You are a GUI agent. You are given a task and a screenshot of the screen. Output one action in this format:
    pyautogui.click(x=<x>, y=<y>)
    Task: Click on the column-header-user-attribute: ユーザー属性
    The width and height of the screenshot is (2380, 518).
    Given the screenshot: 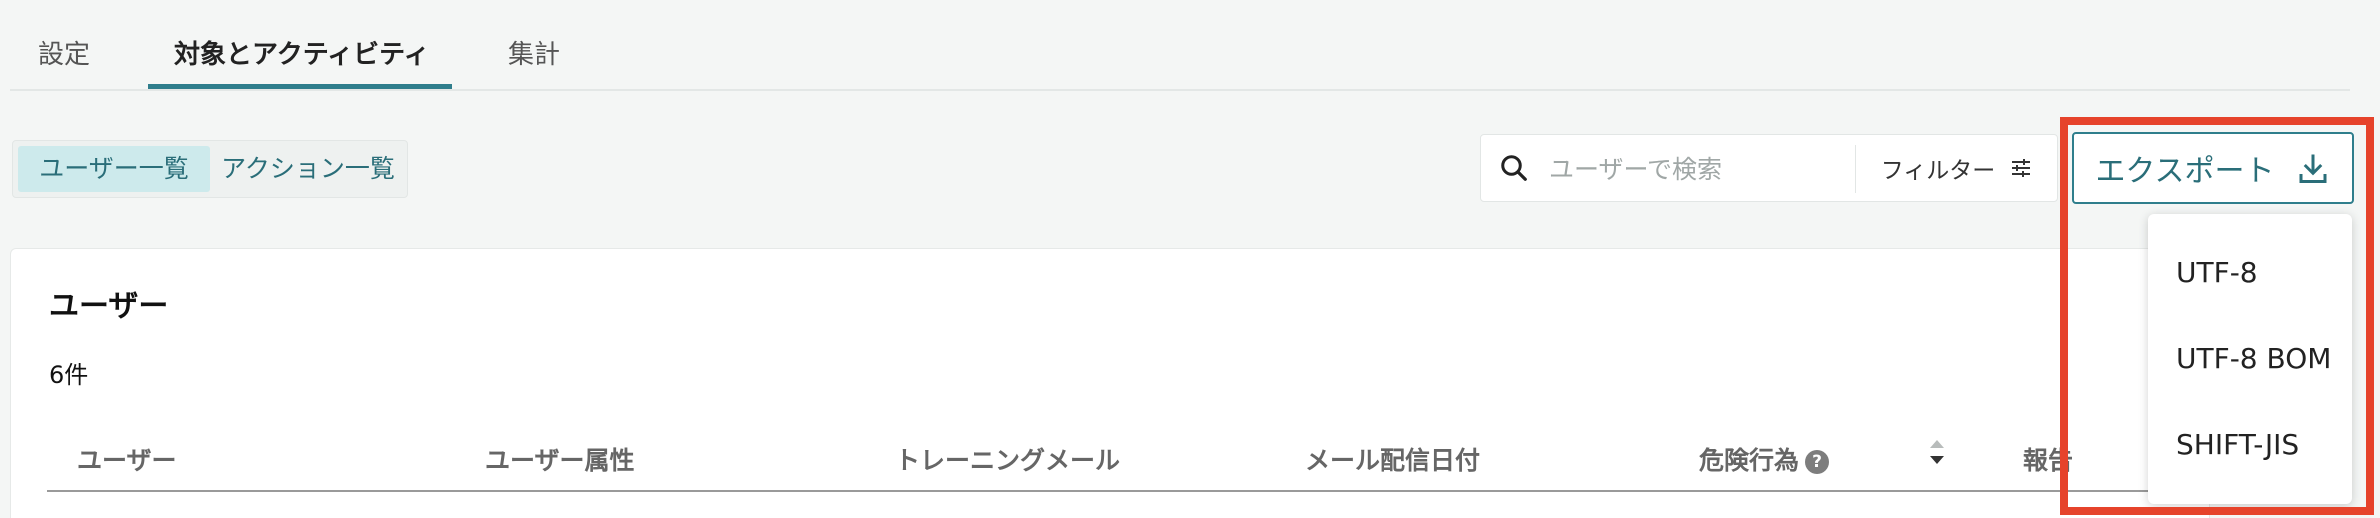 What is the action you would take?
    pyautogui.click(x=560, y=459)
    